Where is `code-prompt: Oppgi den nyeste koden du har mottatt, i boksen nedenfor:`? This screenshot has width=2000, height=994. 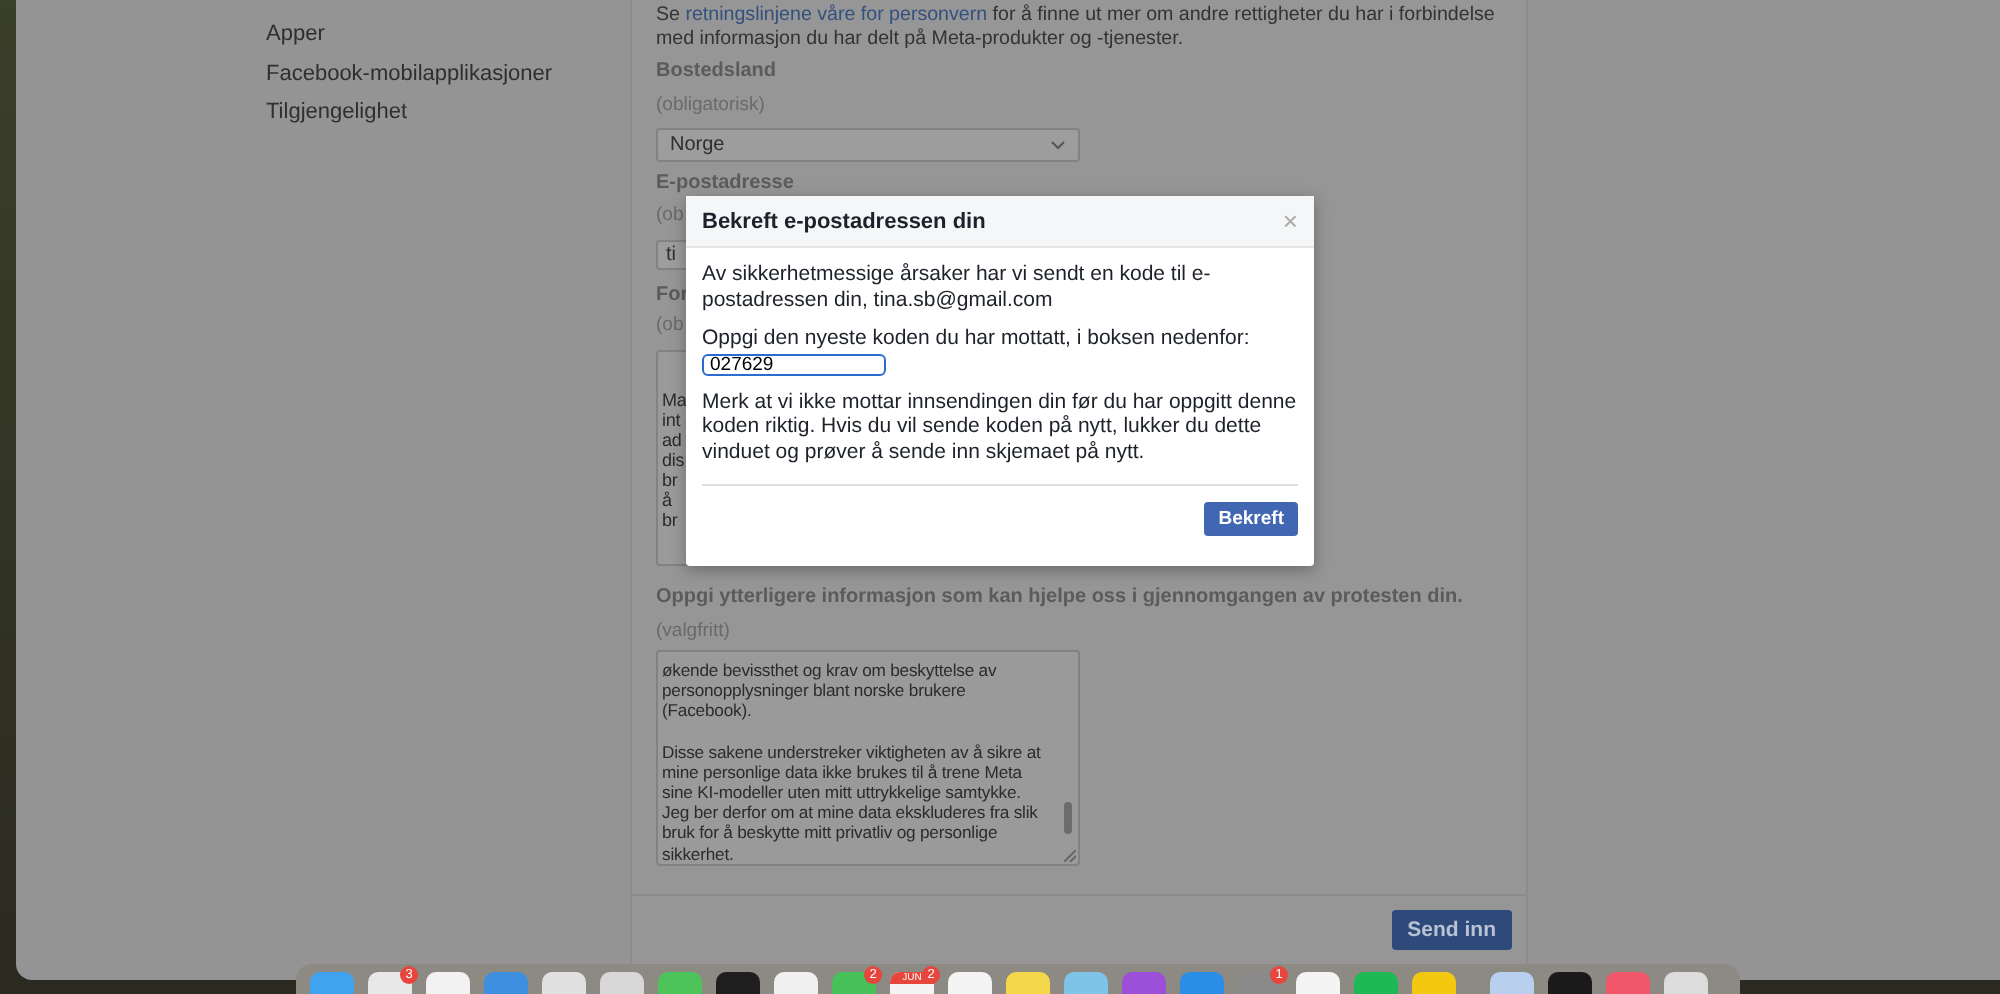 code-prompt: Oppgi den nyeste koden du har mottatt, i boksen nedenfor: is located at coordinates (977, 338).